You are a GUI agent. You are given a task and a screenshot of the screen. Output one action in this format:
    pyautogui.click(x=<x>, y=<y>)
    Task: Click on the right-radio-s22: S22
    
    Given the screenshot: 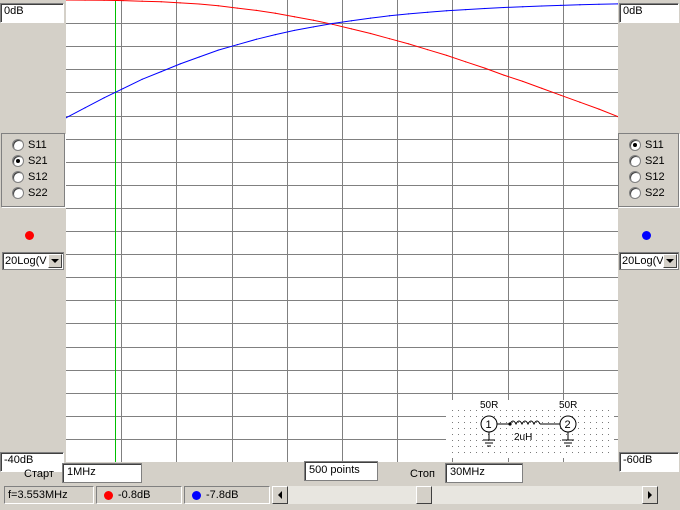 What is the action you would take?
    pyautogui.click(x=648, y=193)
    